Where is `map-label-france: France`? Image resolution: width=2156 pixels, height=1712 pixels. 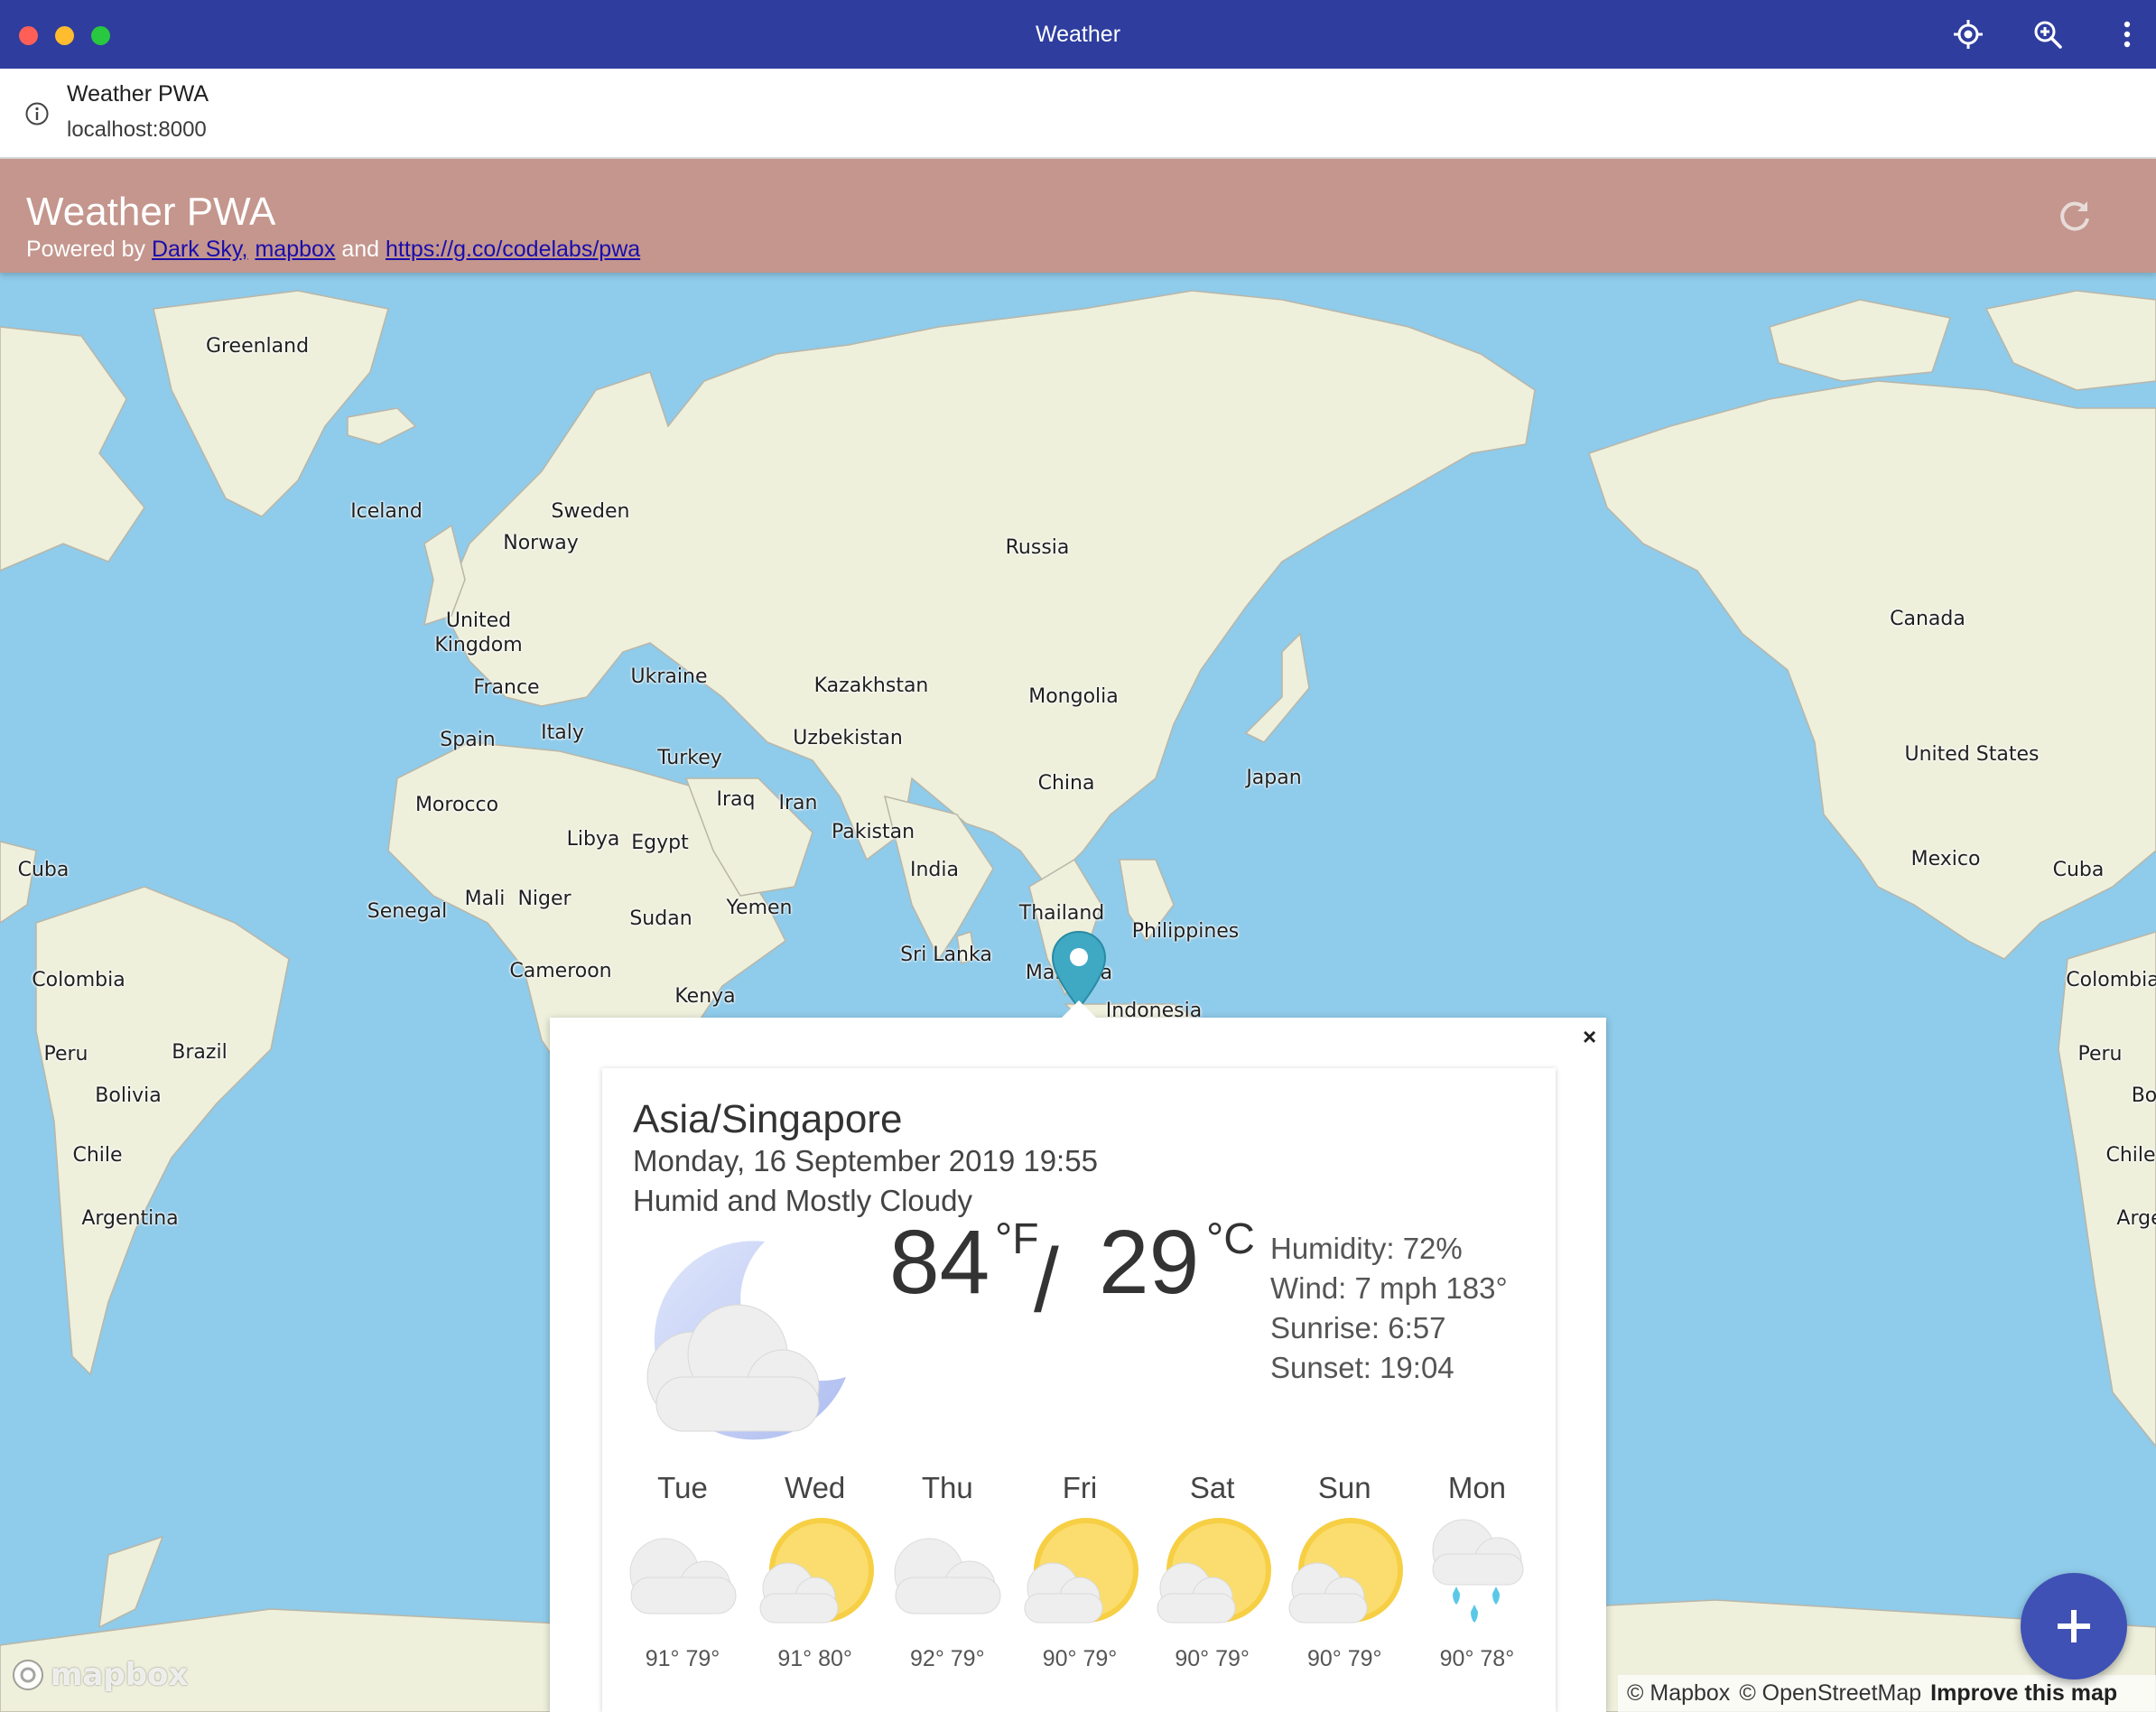 map-label-france: France is located at coordinates (507, 687).